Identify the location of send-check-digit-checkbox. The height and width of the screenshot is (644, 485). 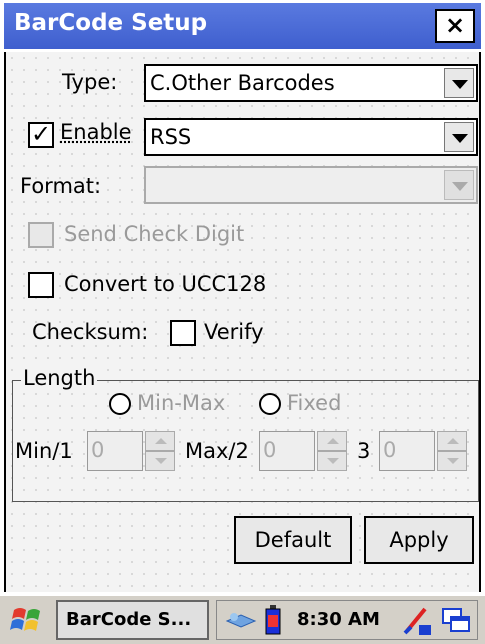
(41, 235).